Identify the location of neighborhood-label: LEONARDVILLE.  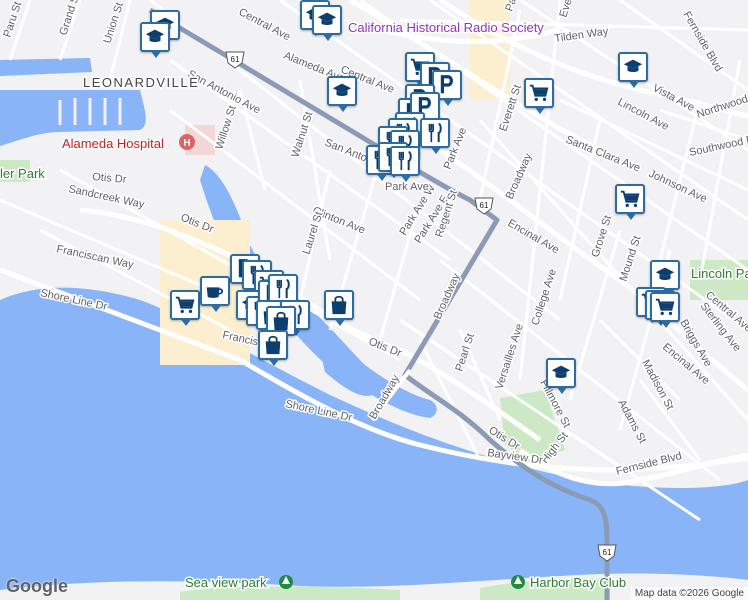
(141, 82).